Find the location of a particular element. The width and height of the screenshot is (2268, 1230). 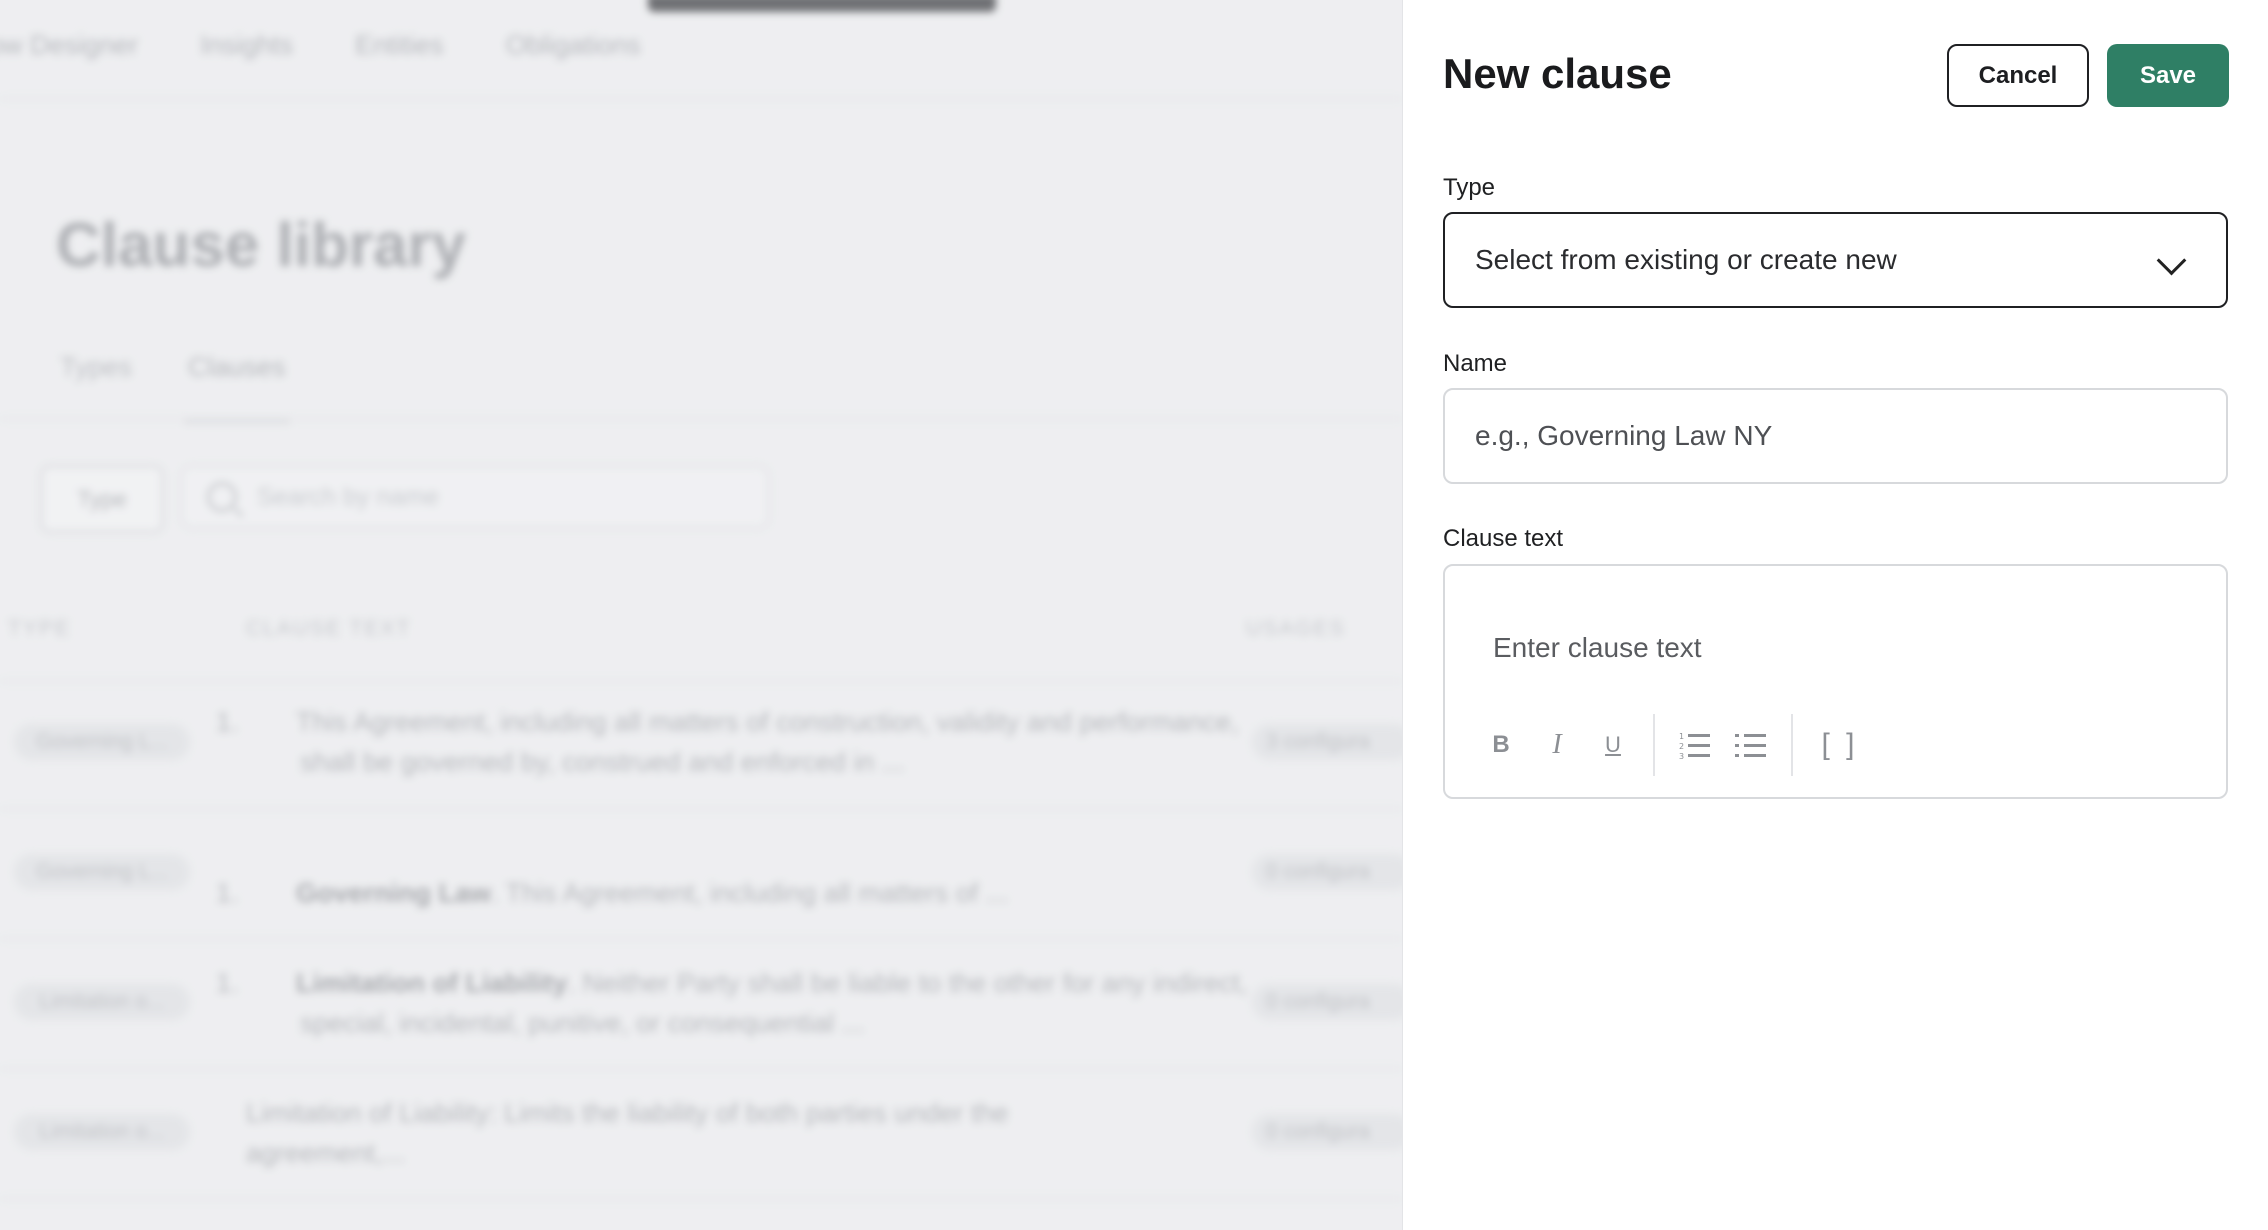

formatting-toolbar: B I U 1 2 3 [] is located at coordinates (1674, 745).